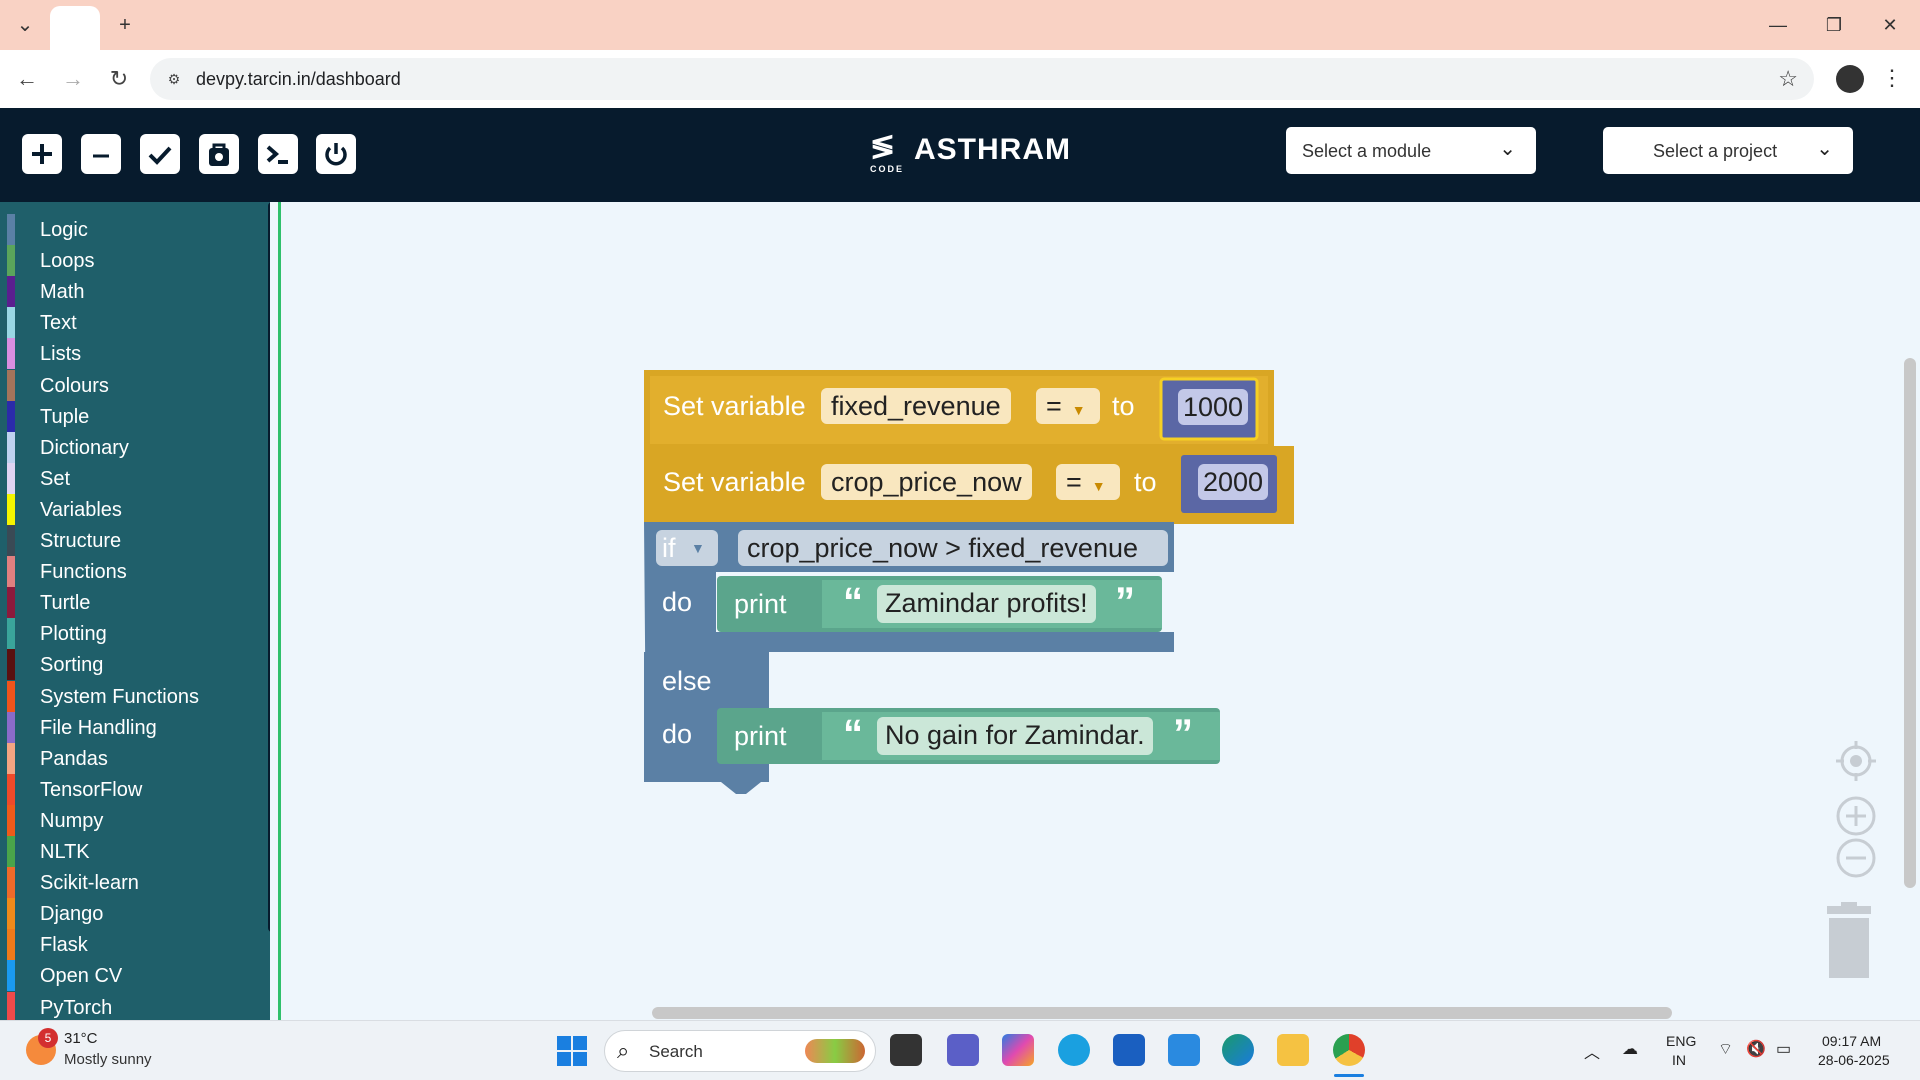 Image resolution: width=1920 pixels, height=1080 pixels. Describe the element at coordinates (1788, 79) in the screenshot. I see `bookmark-star-icon: ☆` at that location.